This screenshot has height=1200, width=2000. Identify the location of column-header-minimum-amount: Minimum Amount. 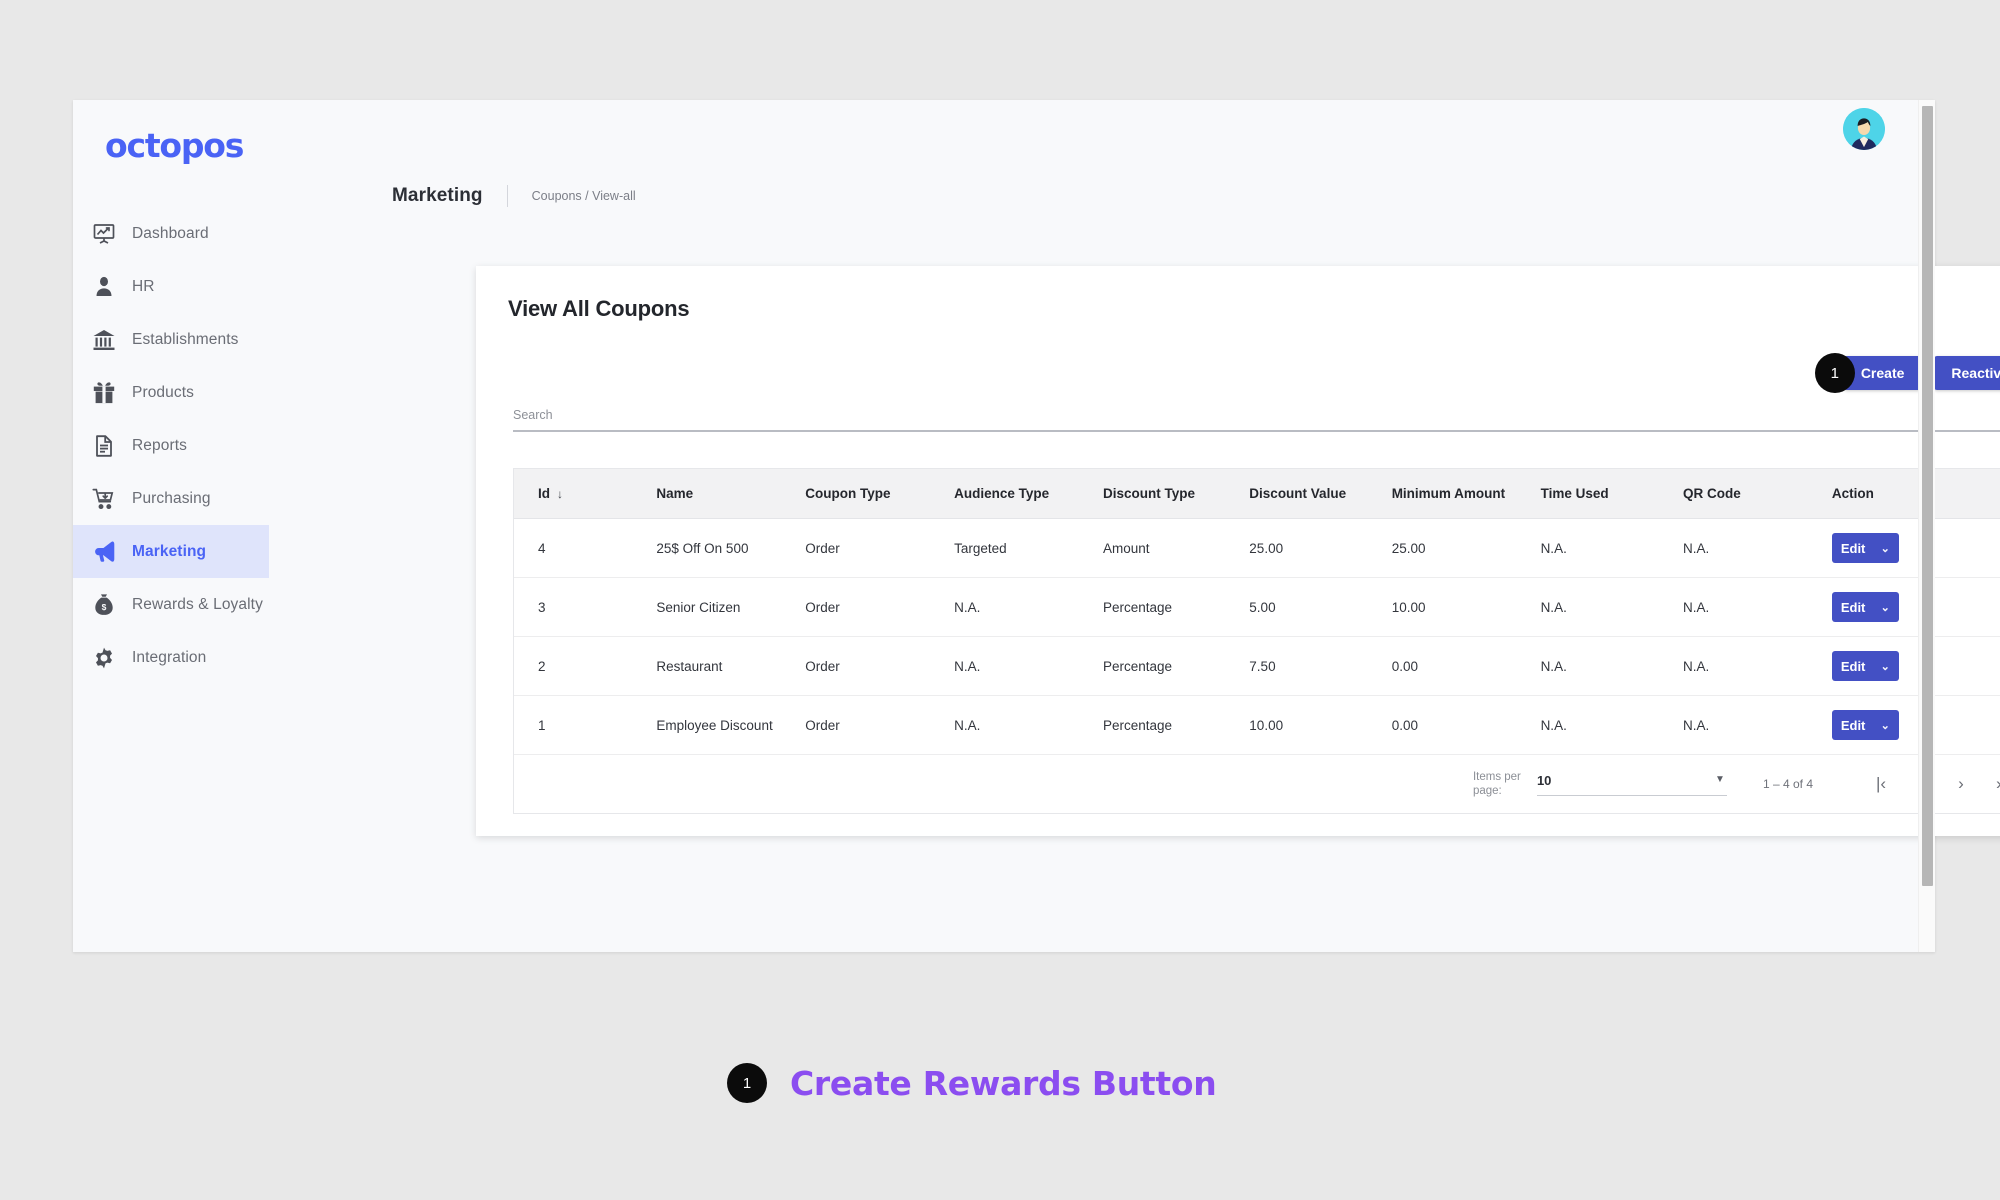
(1466, 494).